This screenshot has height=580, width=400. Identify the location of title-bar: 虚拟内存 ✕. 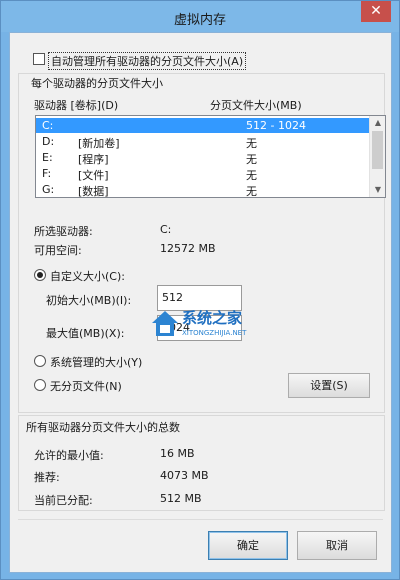
(200, 16).